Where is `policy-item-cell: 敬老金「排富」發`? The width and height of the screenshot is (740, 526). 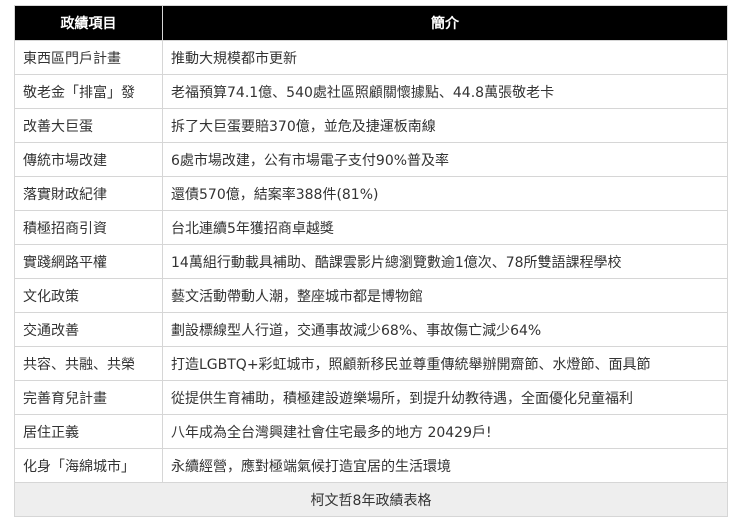
policy-item-cell: 敬老金「排富」發 is located at coordinates (88, 91).